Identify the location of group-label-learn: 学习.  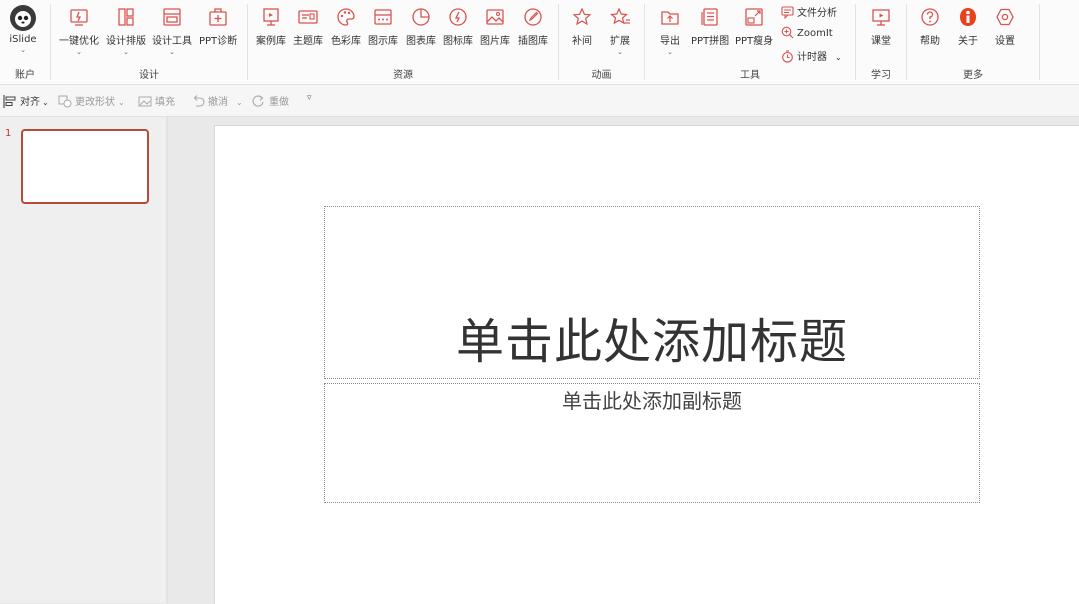
(881, 75).